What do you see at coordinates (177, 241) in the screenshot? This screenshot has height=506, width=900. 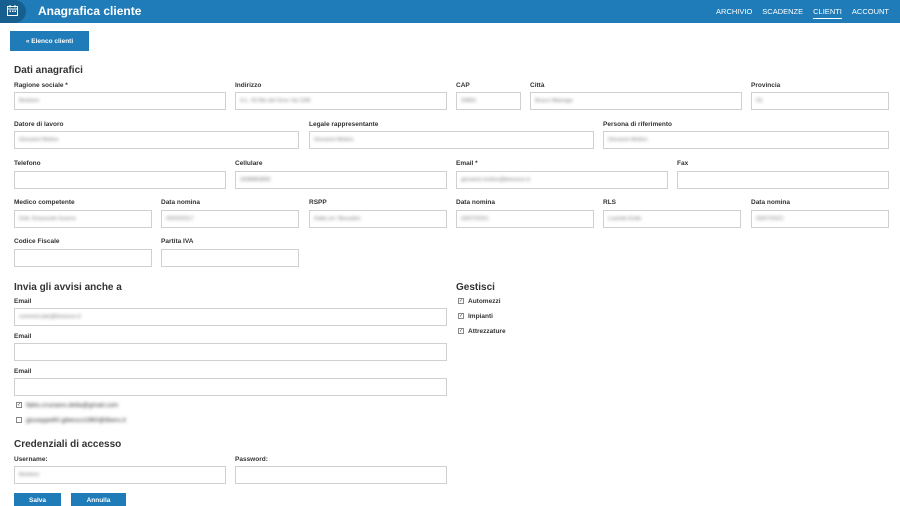 I see `partita-iva-label: Partita IVA` at bounding box center [177, 241].